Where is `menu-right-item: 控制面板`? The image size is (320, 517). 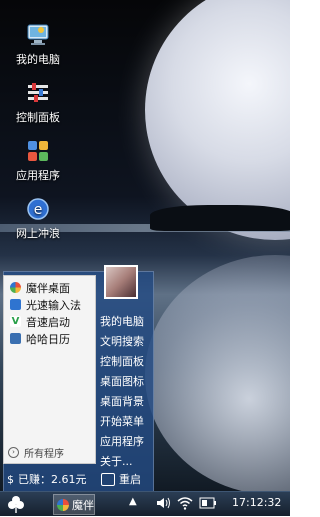 menu-right-item: 控制面板 is located at coordinates (122, 361).